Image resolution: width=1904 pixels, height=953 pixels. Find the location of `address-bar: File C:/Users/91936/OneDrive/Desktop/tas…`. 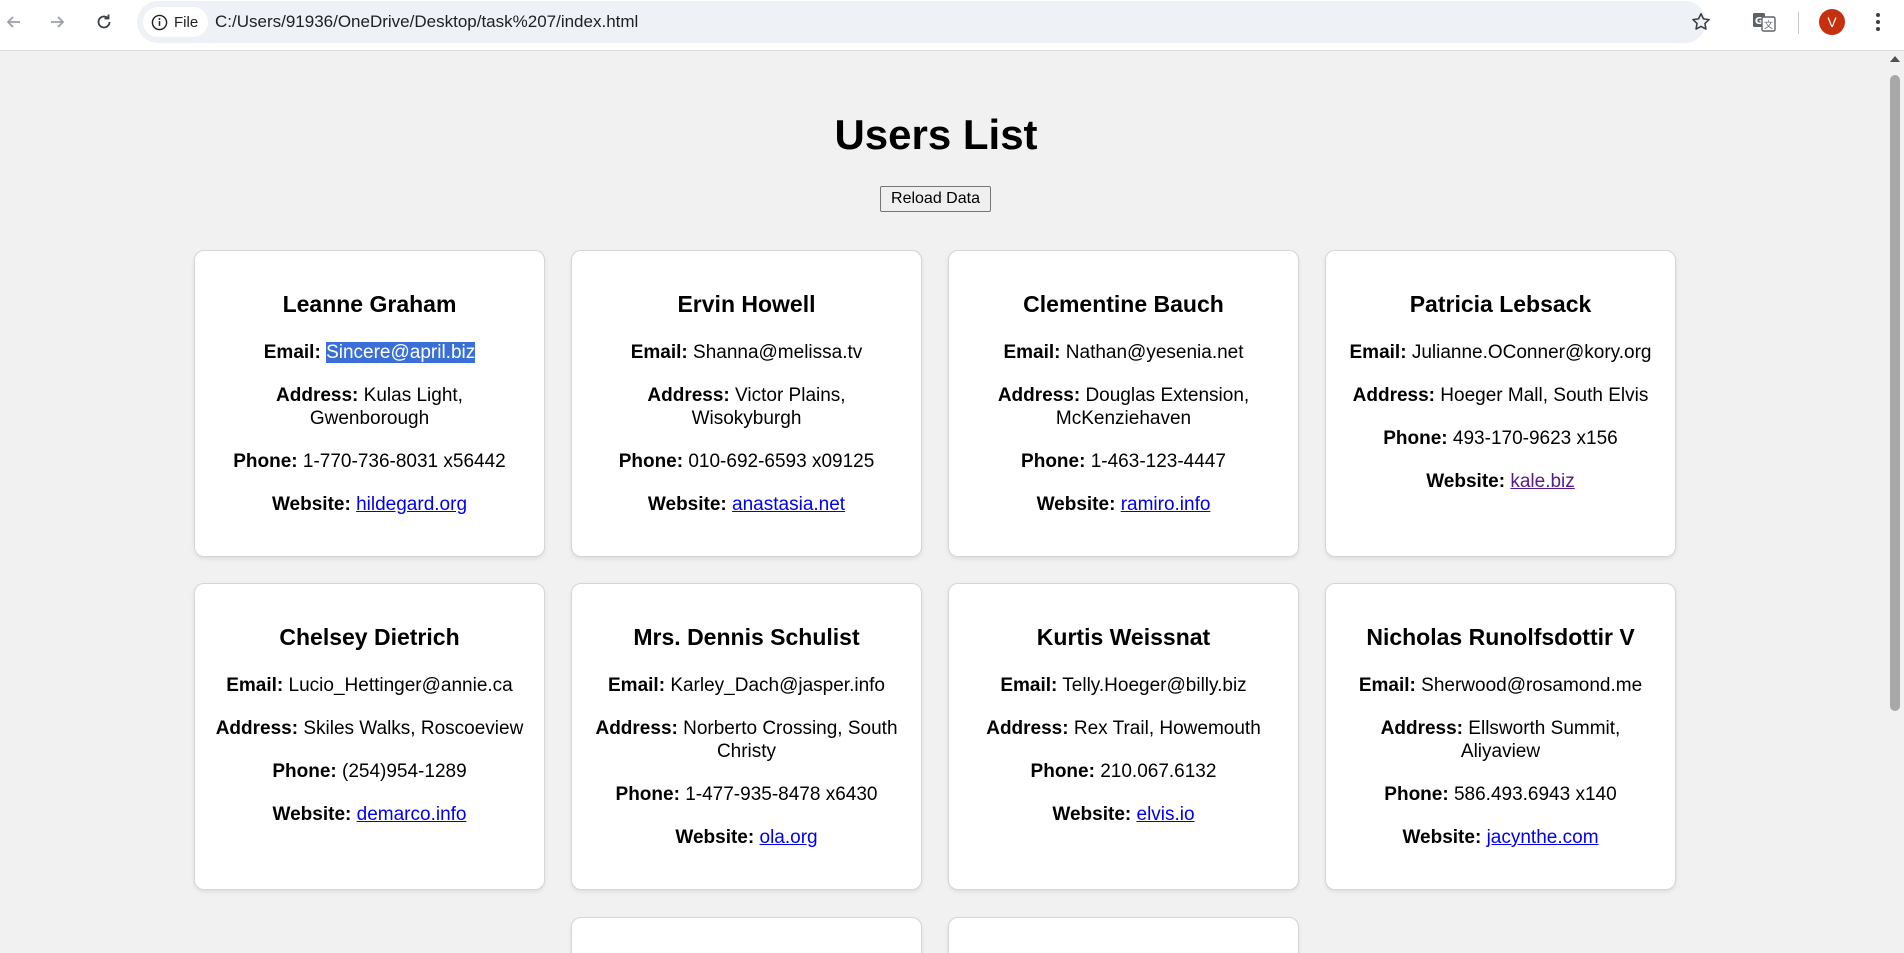

address-bar: File C:/Users/91936/OneDrive/Desktop/tas… is located at coordinates (921, 22).